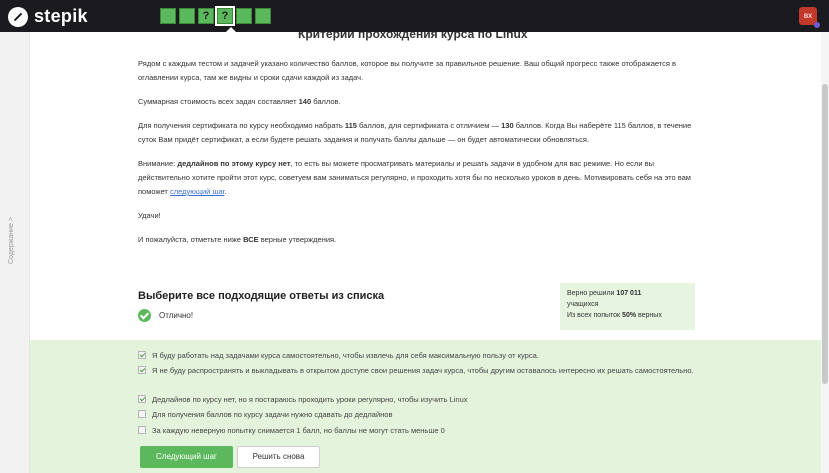 This screenshot has height=473, width=829. Describe the element at coordinates (614, 315) in the screenshot. I see `stats-attempts: Из всех попыток 50% верных` at that location.